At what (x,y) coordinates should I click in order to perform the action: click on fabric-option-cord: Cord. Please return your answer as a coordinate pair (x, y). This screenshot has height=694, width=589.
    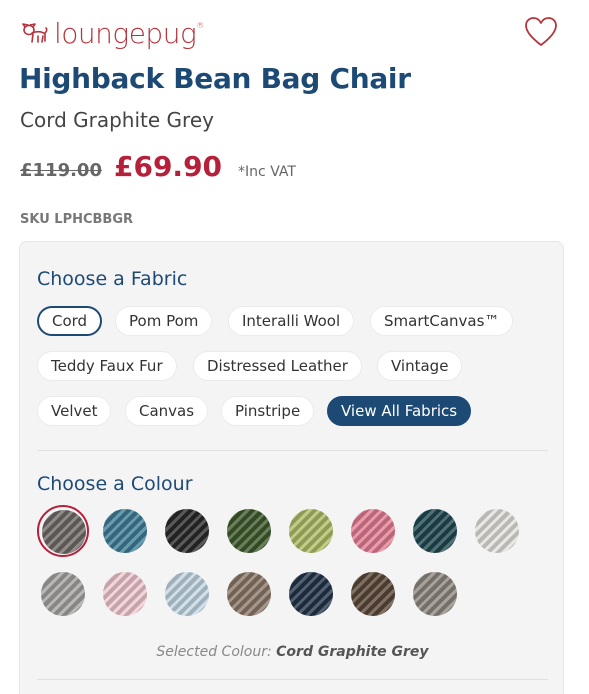
    Looking at the image, I should click on (70, 321).